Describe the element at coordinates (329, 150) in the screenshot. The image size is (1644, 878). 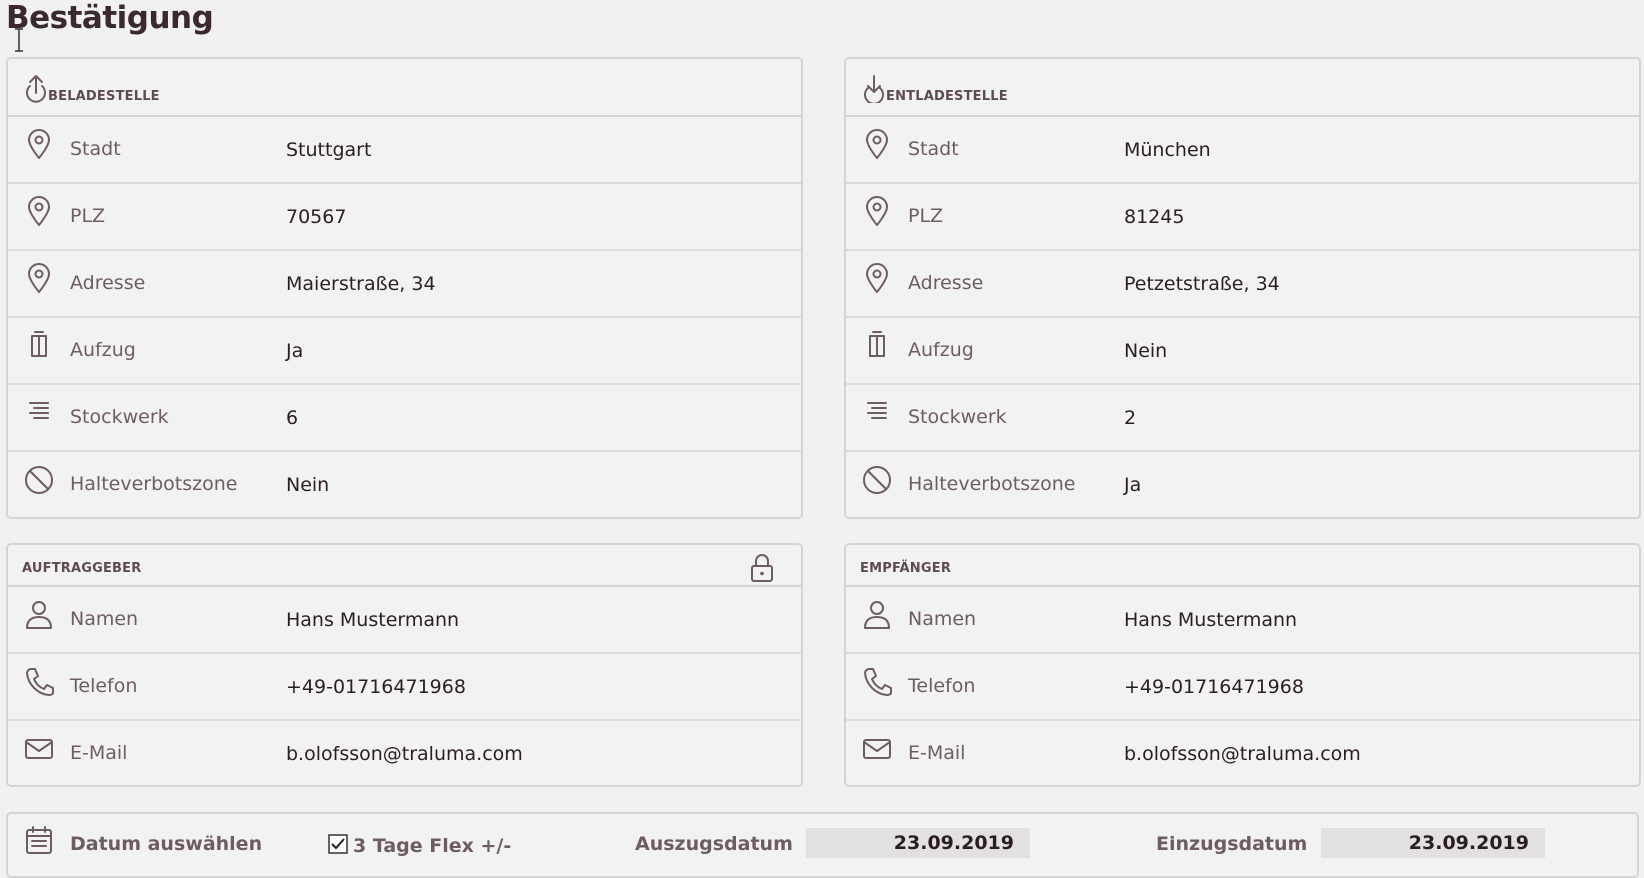
I see `row-value: Stuttgart` at that location.